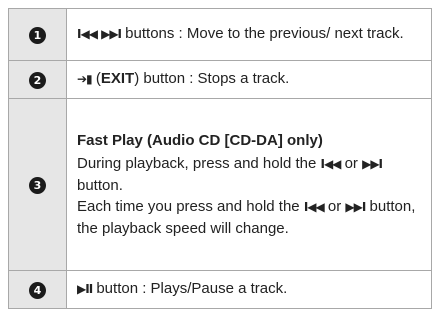 The width and height of the screenshot is (440, 318). I want to click on description-text: button : Plays/Pause a track., so click(190, 288).